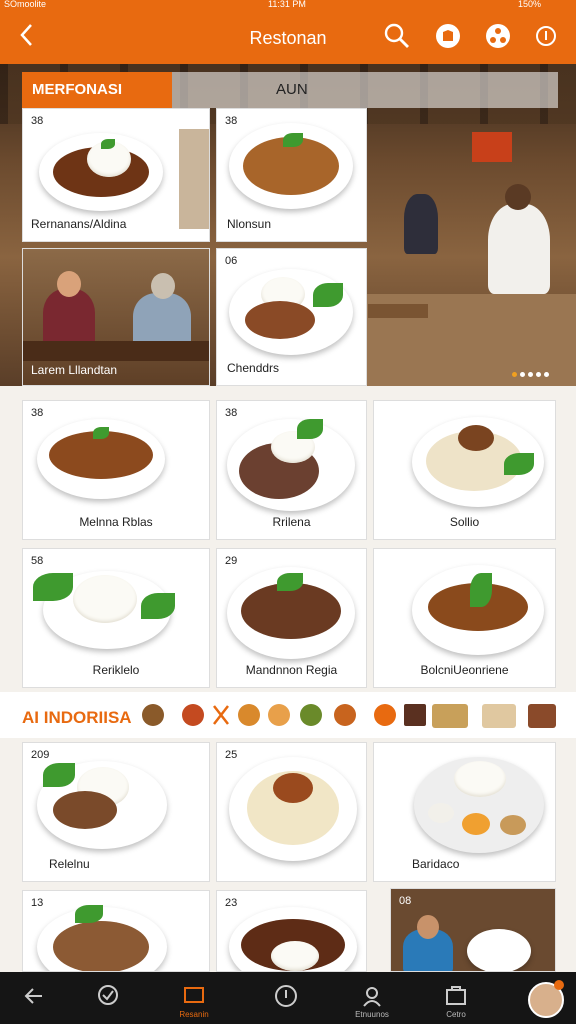  I want to click on menu-card: 38 Nlonsun, so click(291, 175).